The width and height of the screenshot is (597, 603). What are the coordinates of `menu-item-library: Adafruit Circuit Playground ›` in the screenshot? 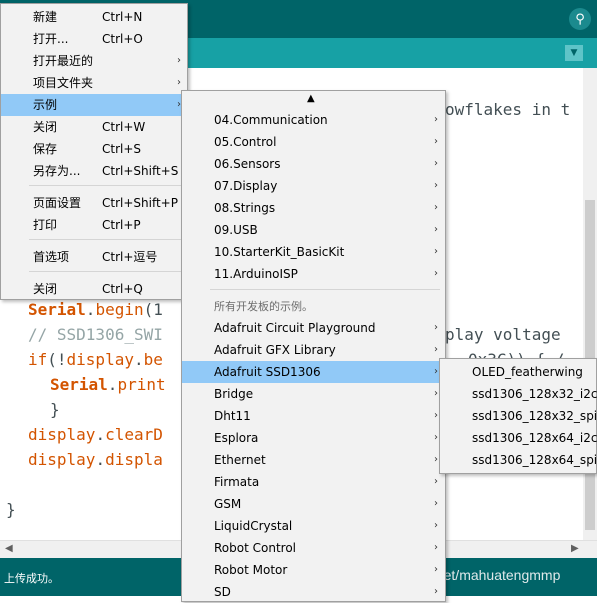 It's located at (313, 328).